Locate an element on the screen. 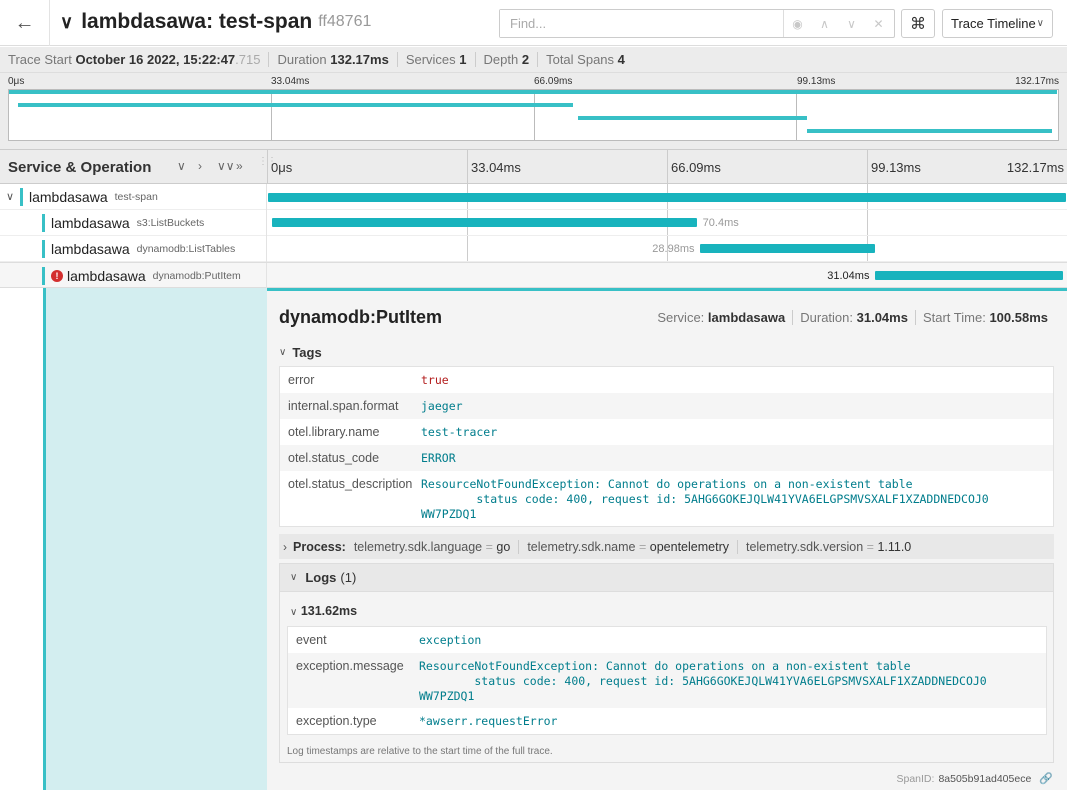 The width and height of the screenshot is (1067, 796). detail-indent is located at coordinates (155, 539).